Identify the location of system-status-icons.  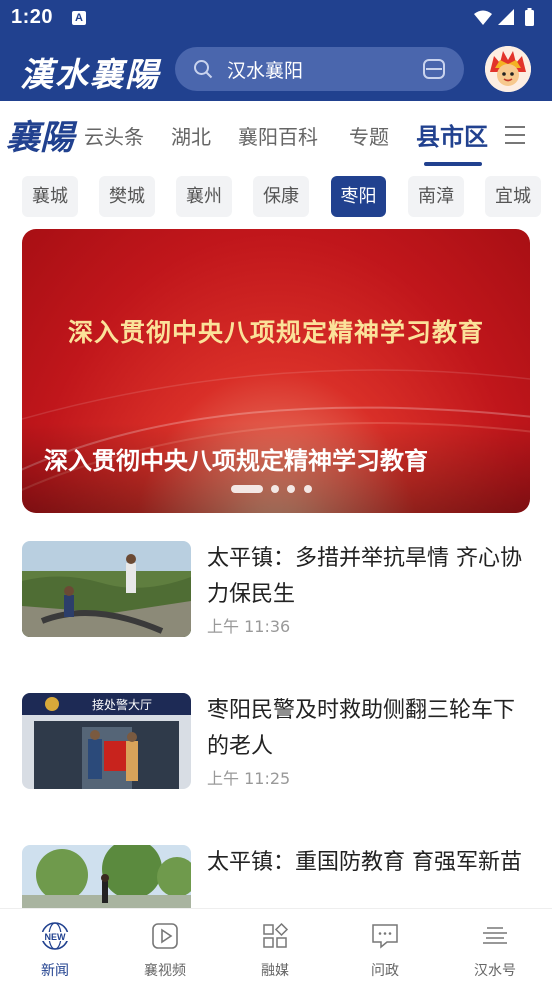
(504, 17).